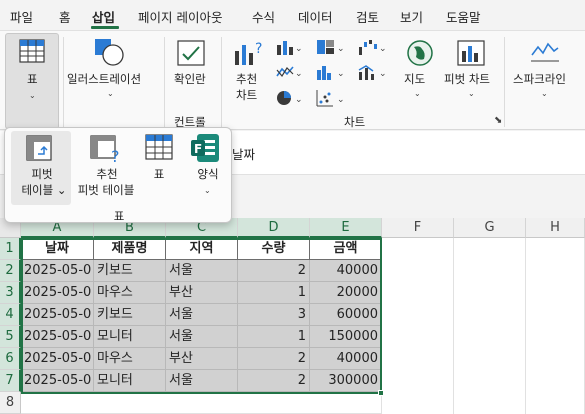 Image resolution: width=585 pixels, height=414 pixels. What do you see at coordinates (107, 174) in the screenshot?
I see `recommended-pivot-label-1: 추천` at bounding box center [107, 174].